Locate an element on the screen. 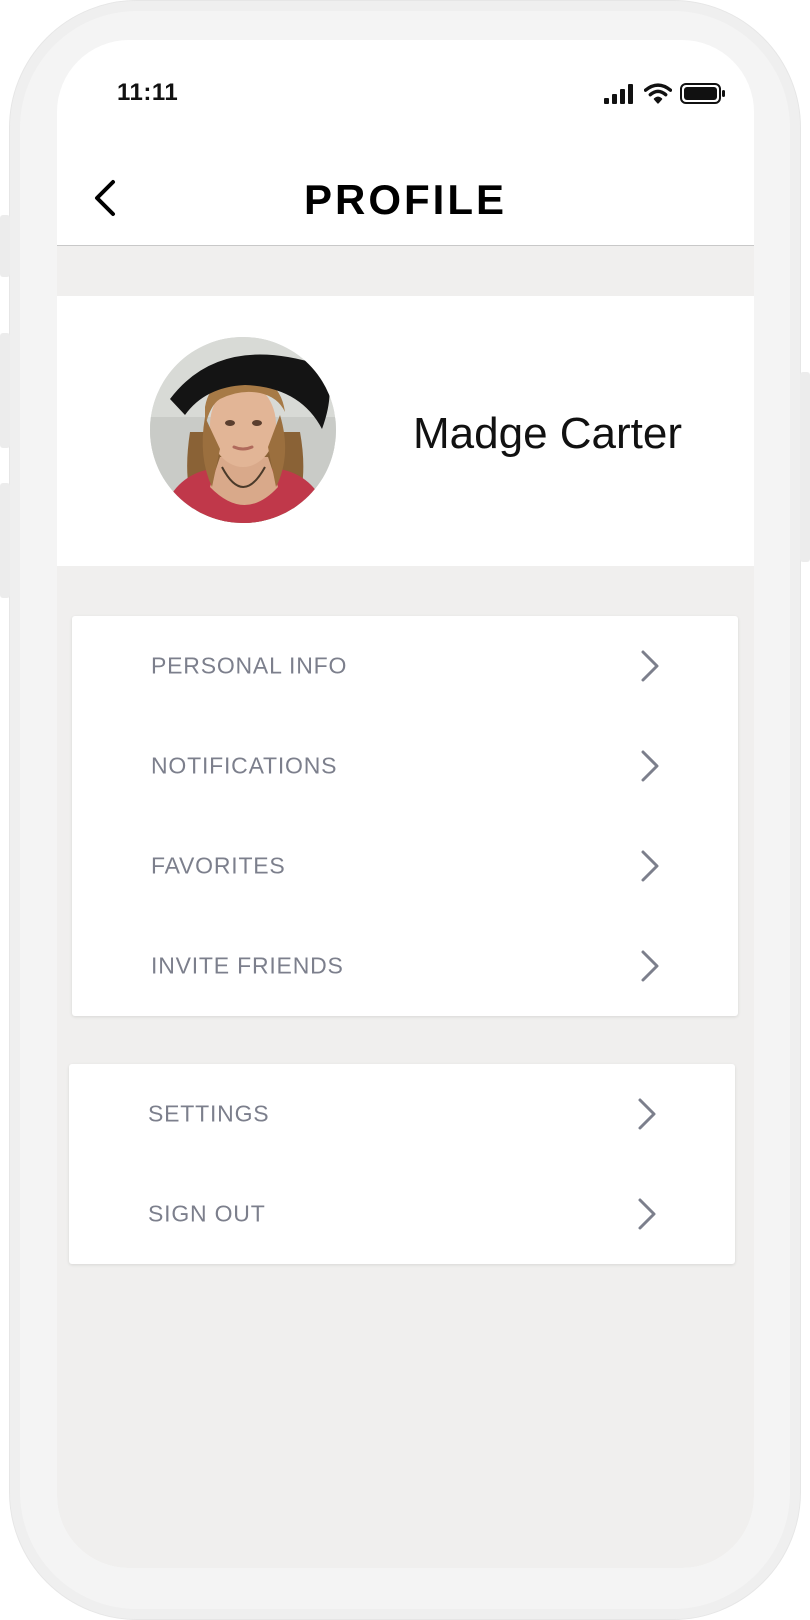 The width and height of the screenshot is (810, 1620). menu-item-label: PERSONAL INFO is located at coordinates (249, 665).